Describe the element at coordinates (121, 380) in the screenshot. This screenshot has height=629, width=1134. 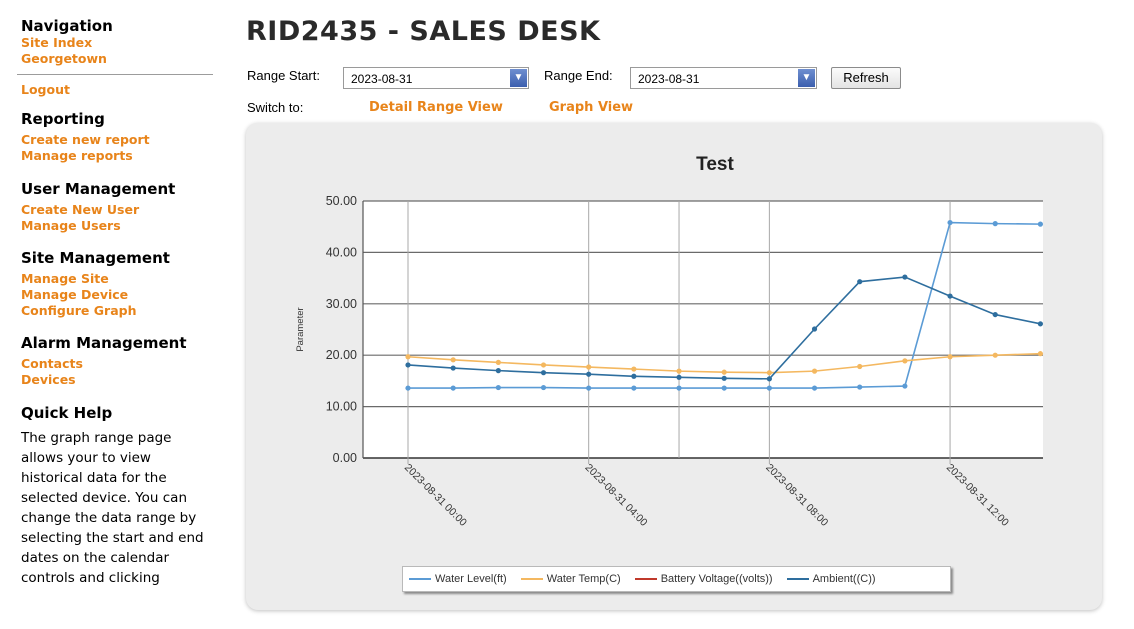
I see `devices-link: Devices` at that location.